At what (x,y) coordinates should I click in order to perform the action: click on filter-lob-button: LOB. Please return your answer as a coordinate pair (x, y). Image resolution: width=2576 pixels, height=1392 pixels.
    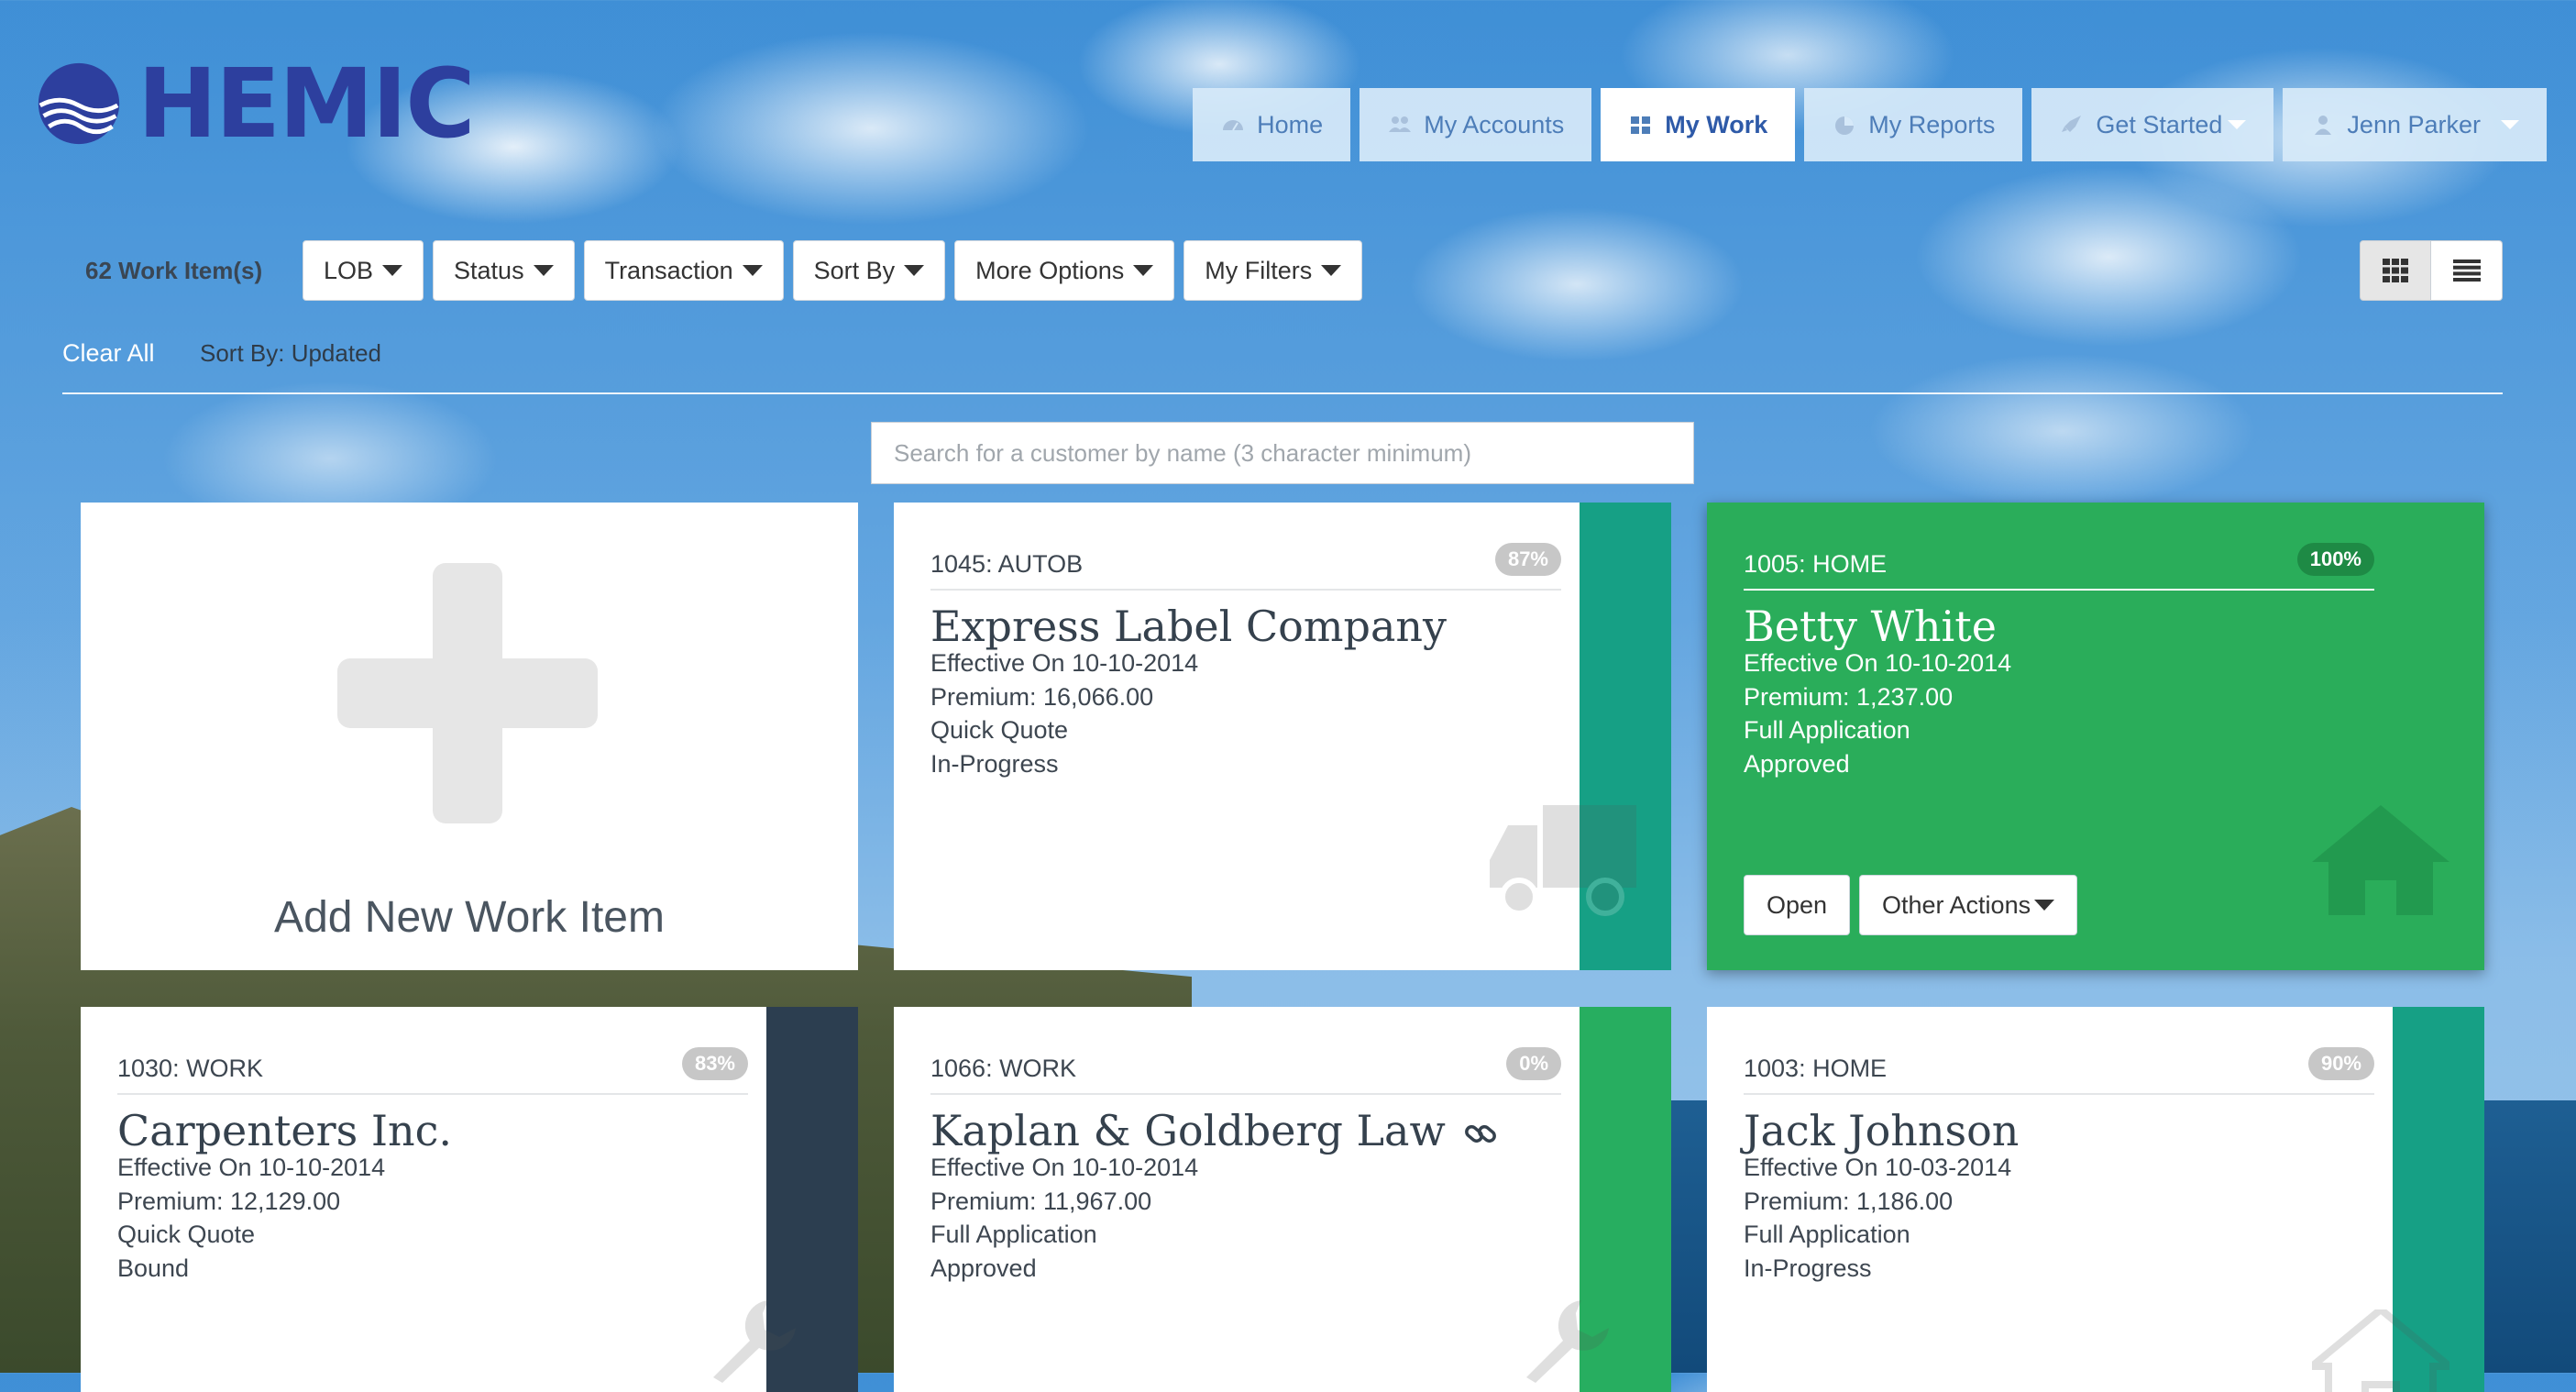
    Looking at the image, I should click on (363, 270).